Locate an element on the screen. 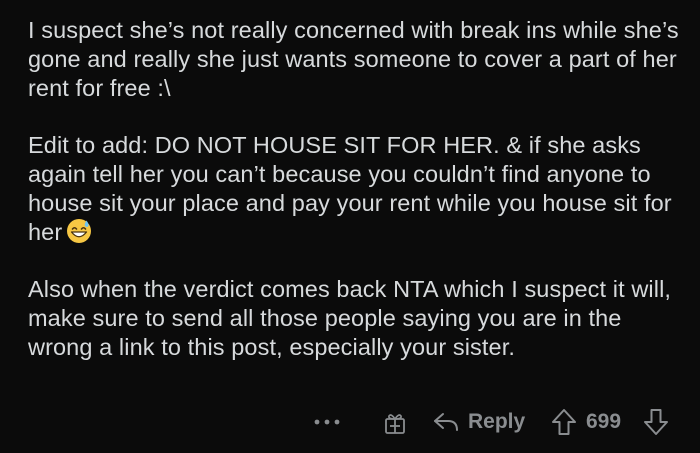  more-options-button is located at coordinates (327, 422).